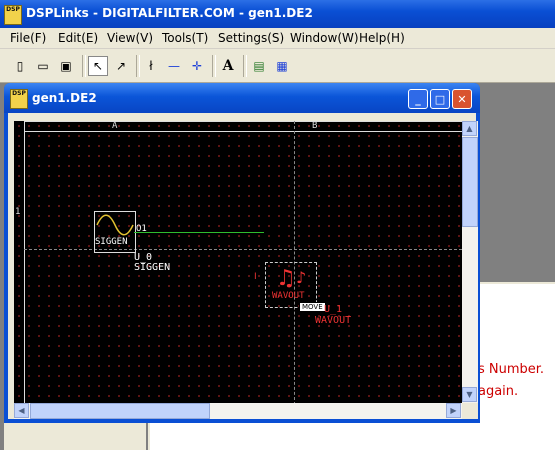  I want to click on cross-line-icon: ✛, so click(197, 66).